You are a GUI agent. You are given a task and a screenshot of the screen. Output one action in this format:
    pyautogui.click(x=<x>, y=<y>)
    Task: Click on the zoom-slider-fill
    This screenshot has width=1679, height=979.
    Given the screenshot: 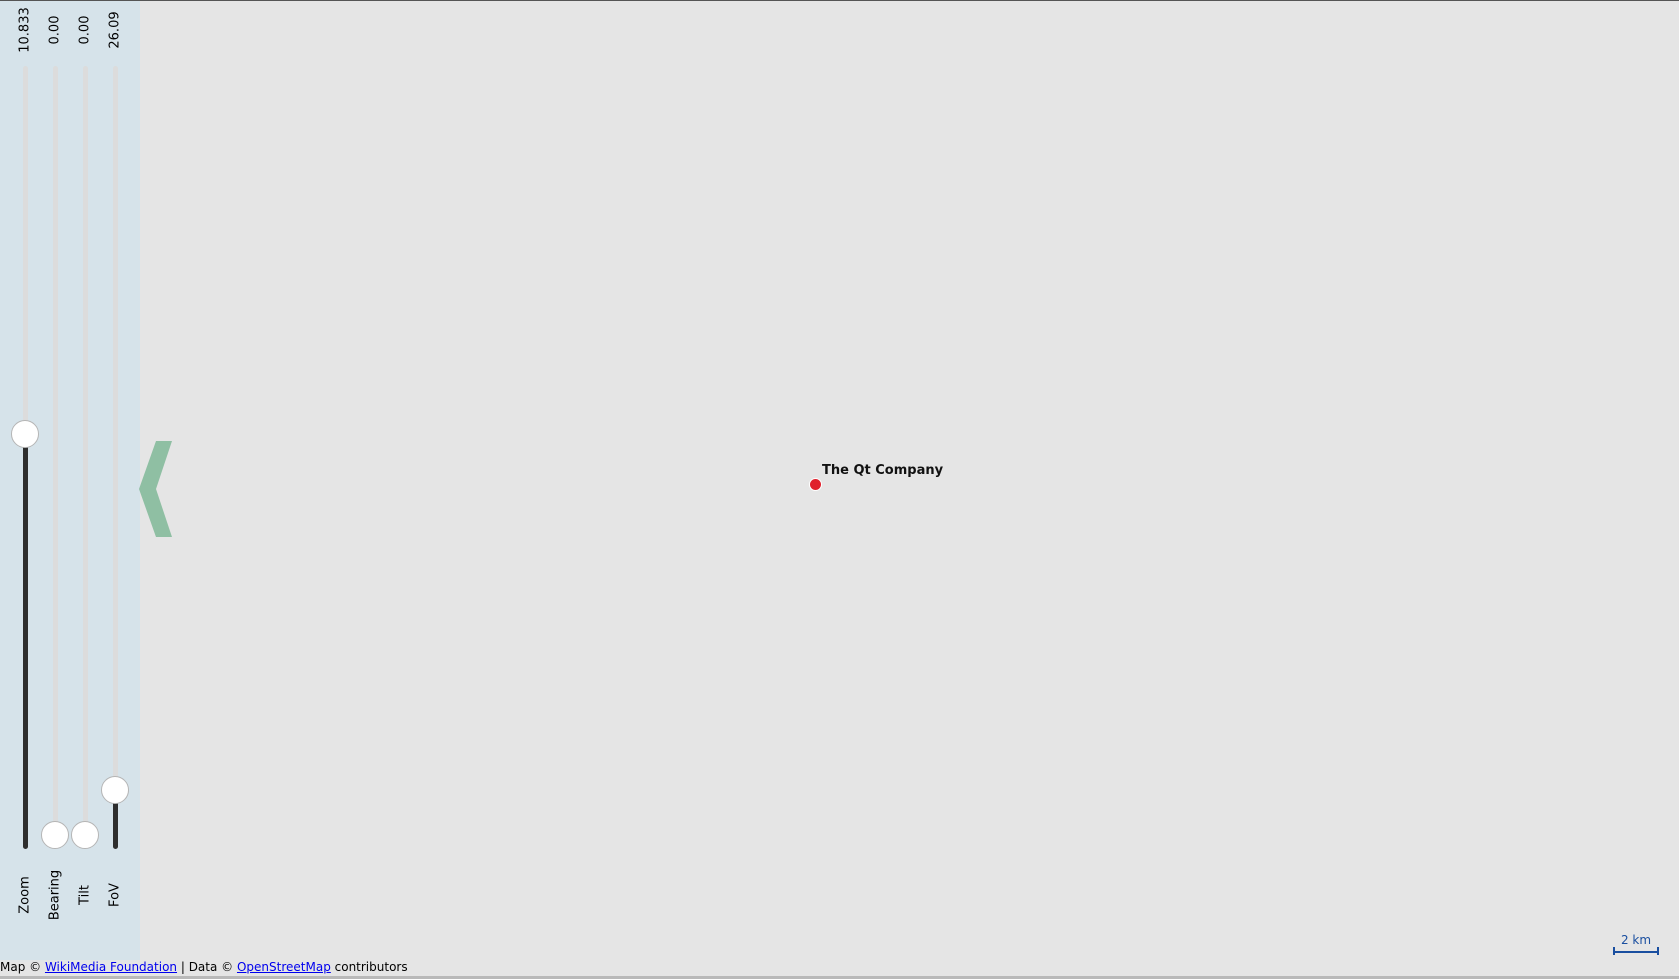 What is the action you would take?
    pyautogui.click(x=25, y=641)
    